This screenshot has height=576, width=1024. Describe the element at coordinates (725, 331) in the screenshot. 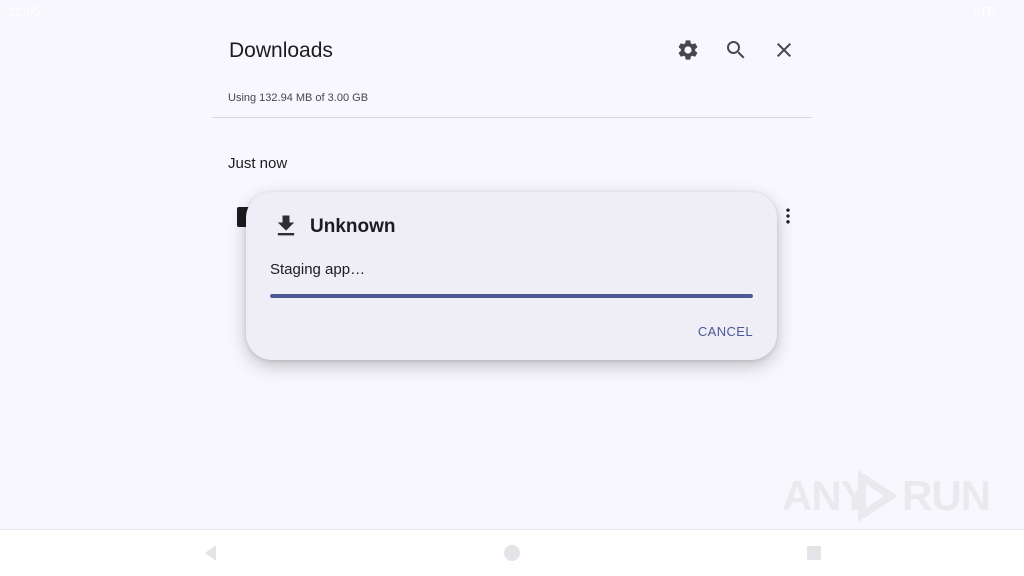

I see `cancel-button: CANCEL` at that location.